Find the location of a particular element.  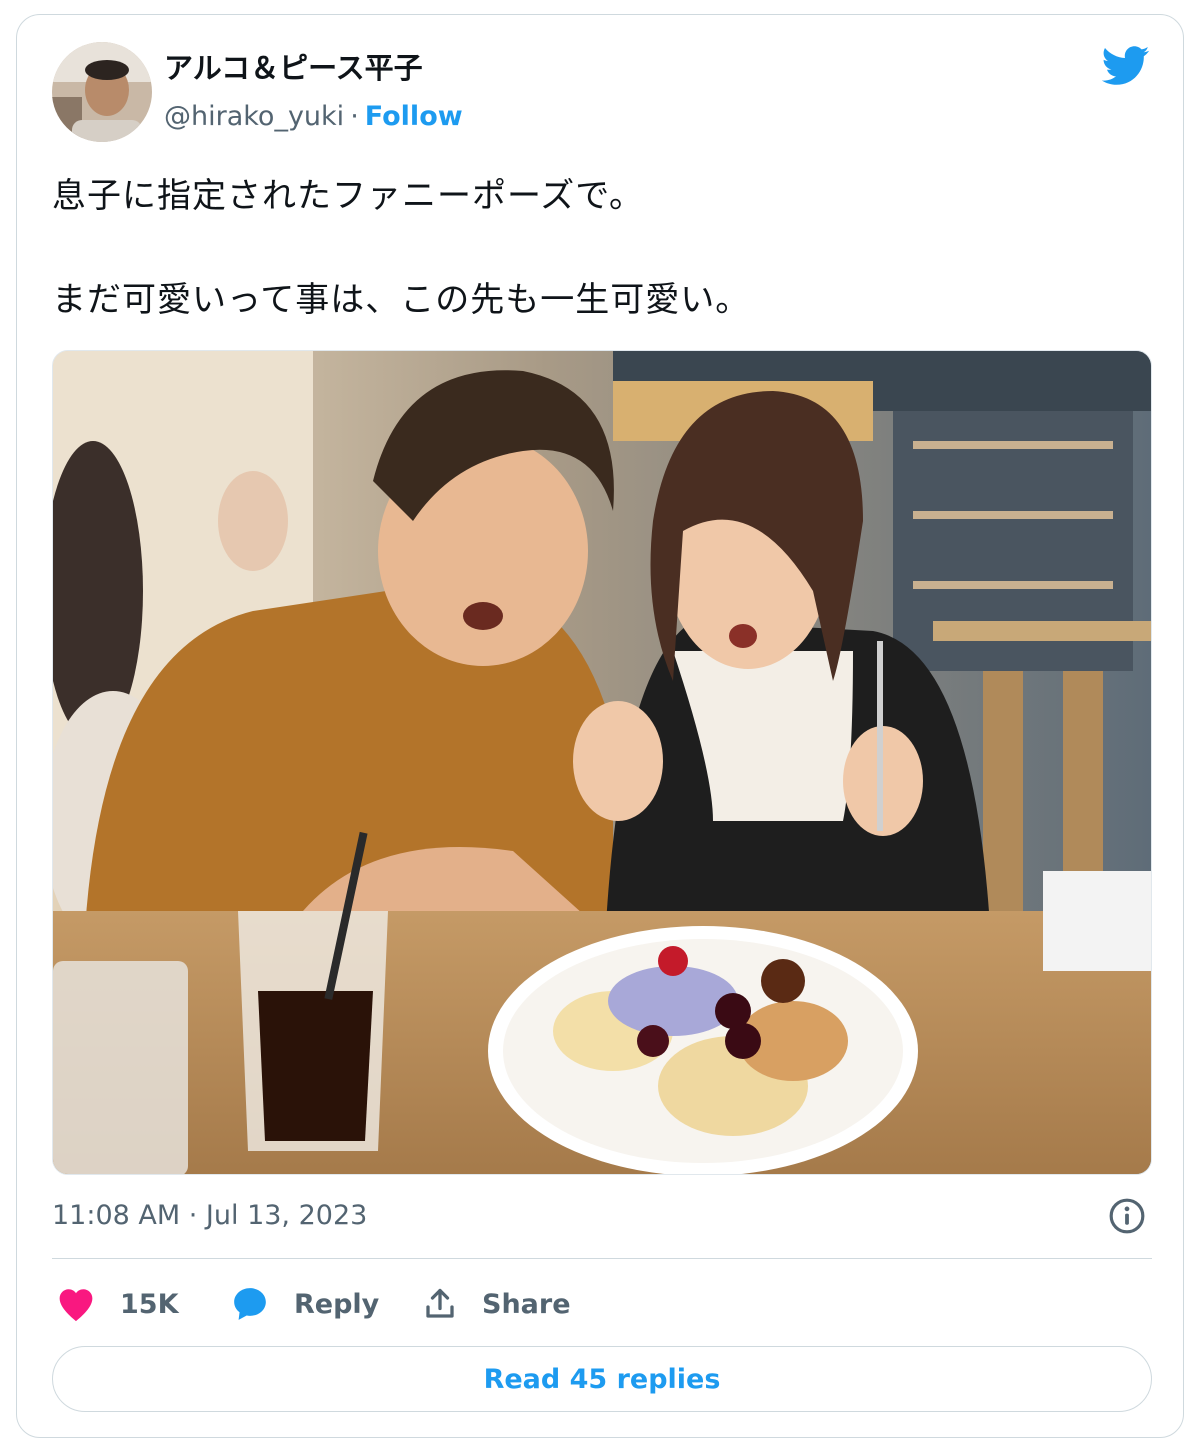

like-count: 15K is located at coordinates (149, 1304).